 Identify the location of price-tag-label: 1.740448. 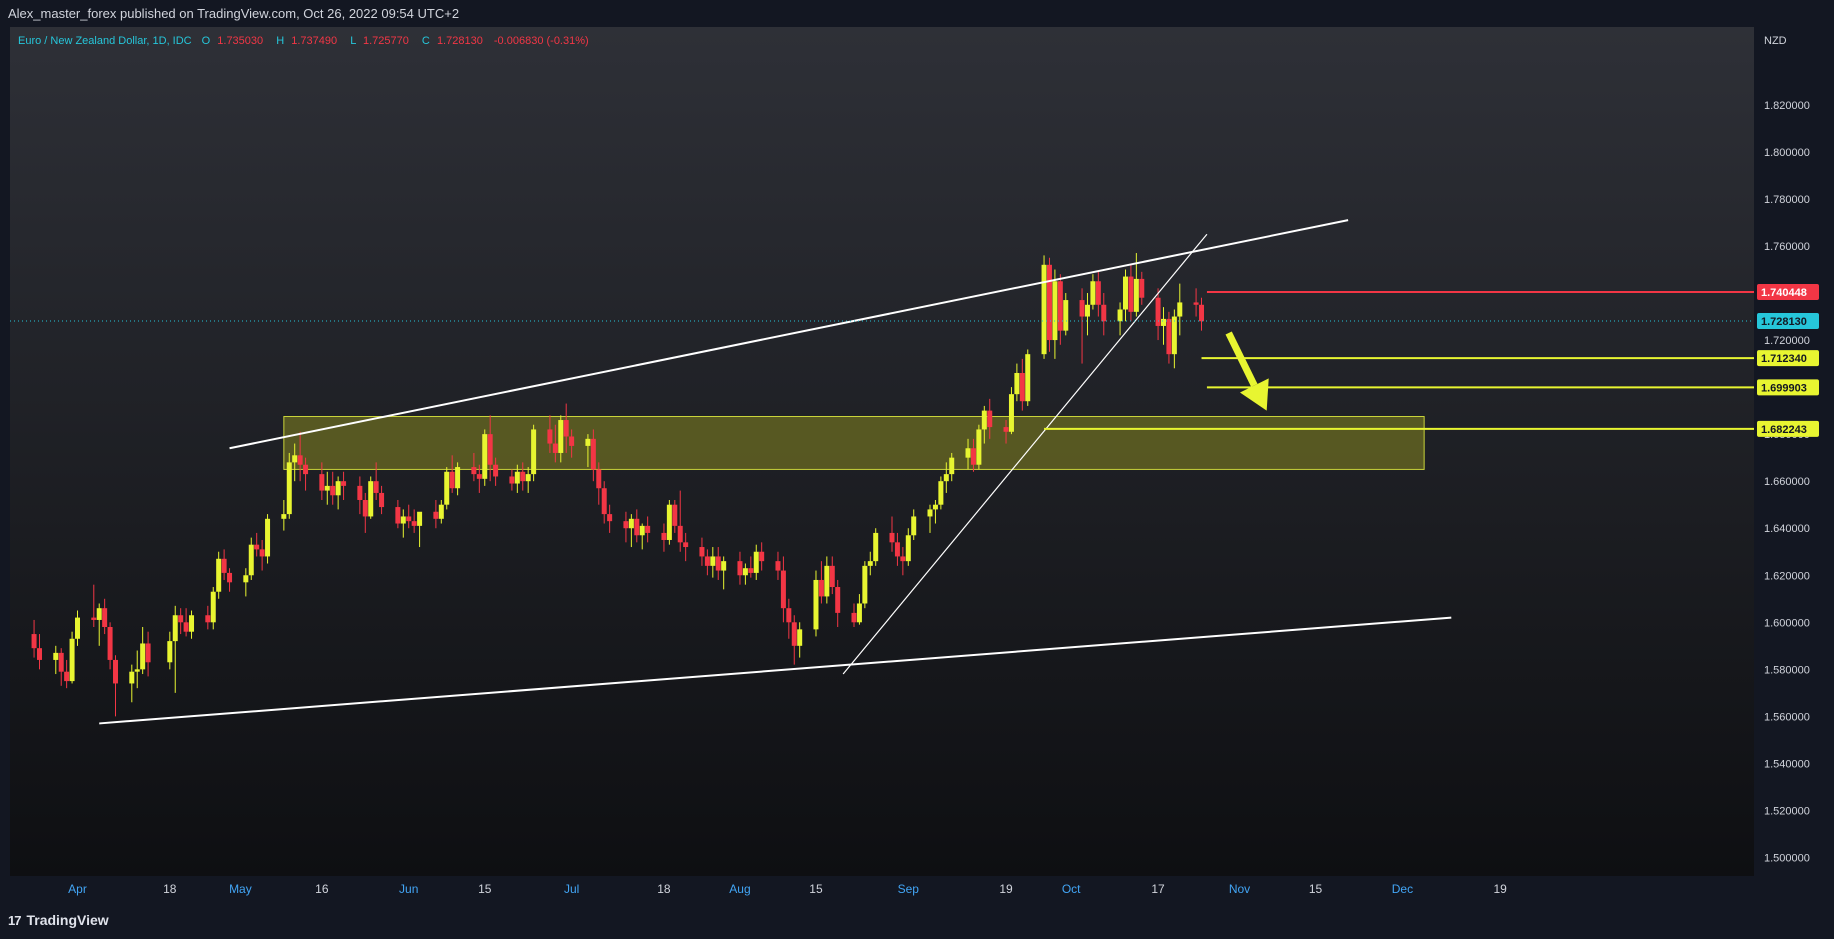
(1784, 293).